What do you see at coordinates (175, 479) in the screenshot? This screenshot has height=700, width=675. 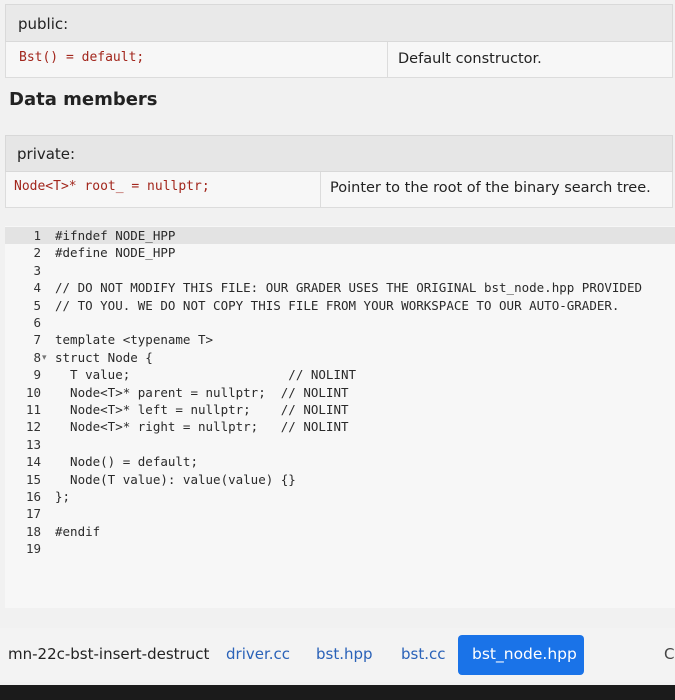 I see `code-line: Node(T value): value(value) {}` at bounding box center [175, 479].